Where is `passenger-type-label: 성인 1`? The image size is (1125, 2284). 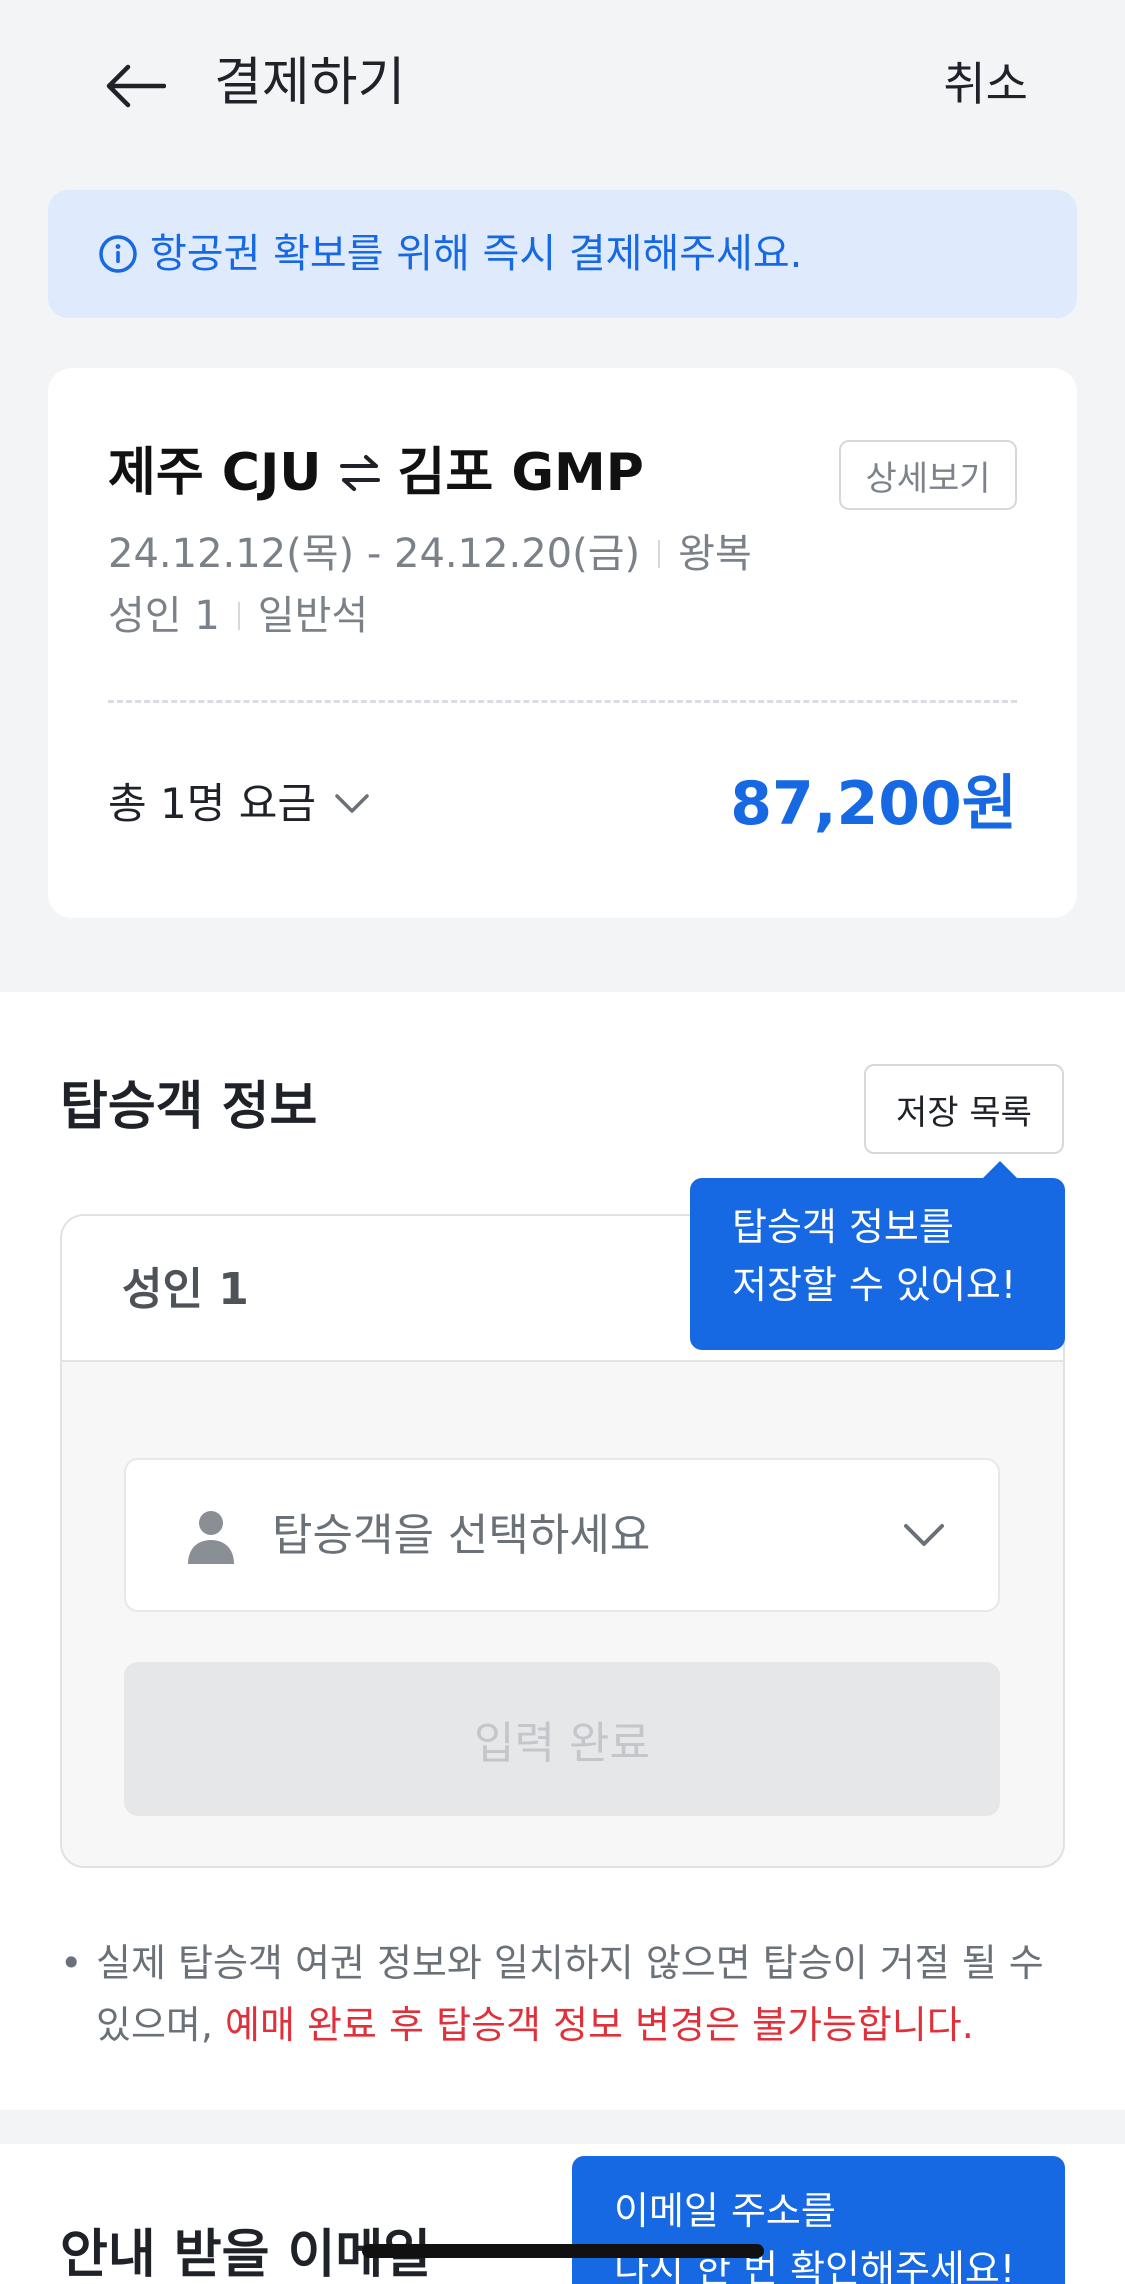
passenger-type-label: 성인 1 is located at coordinates (185, 1289).